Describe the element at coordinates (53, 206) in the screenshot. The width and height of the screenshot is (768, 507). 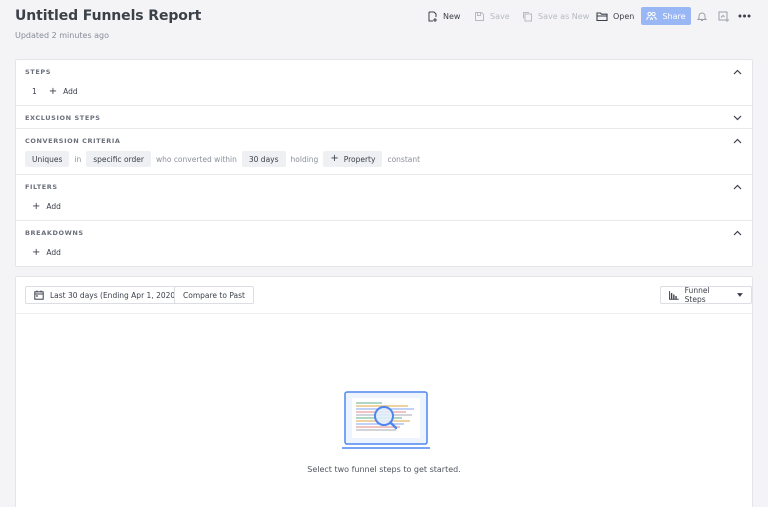
I see `add-filter-button: Add` at that location.